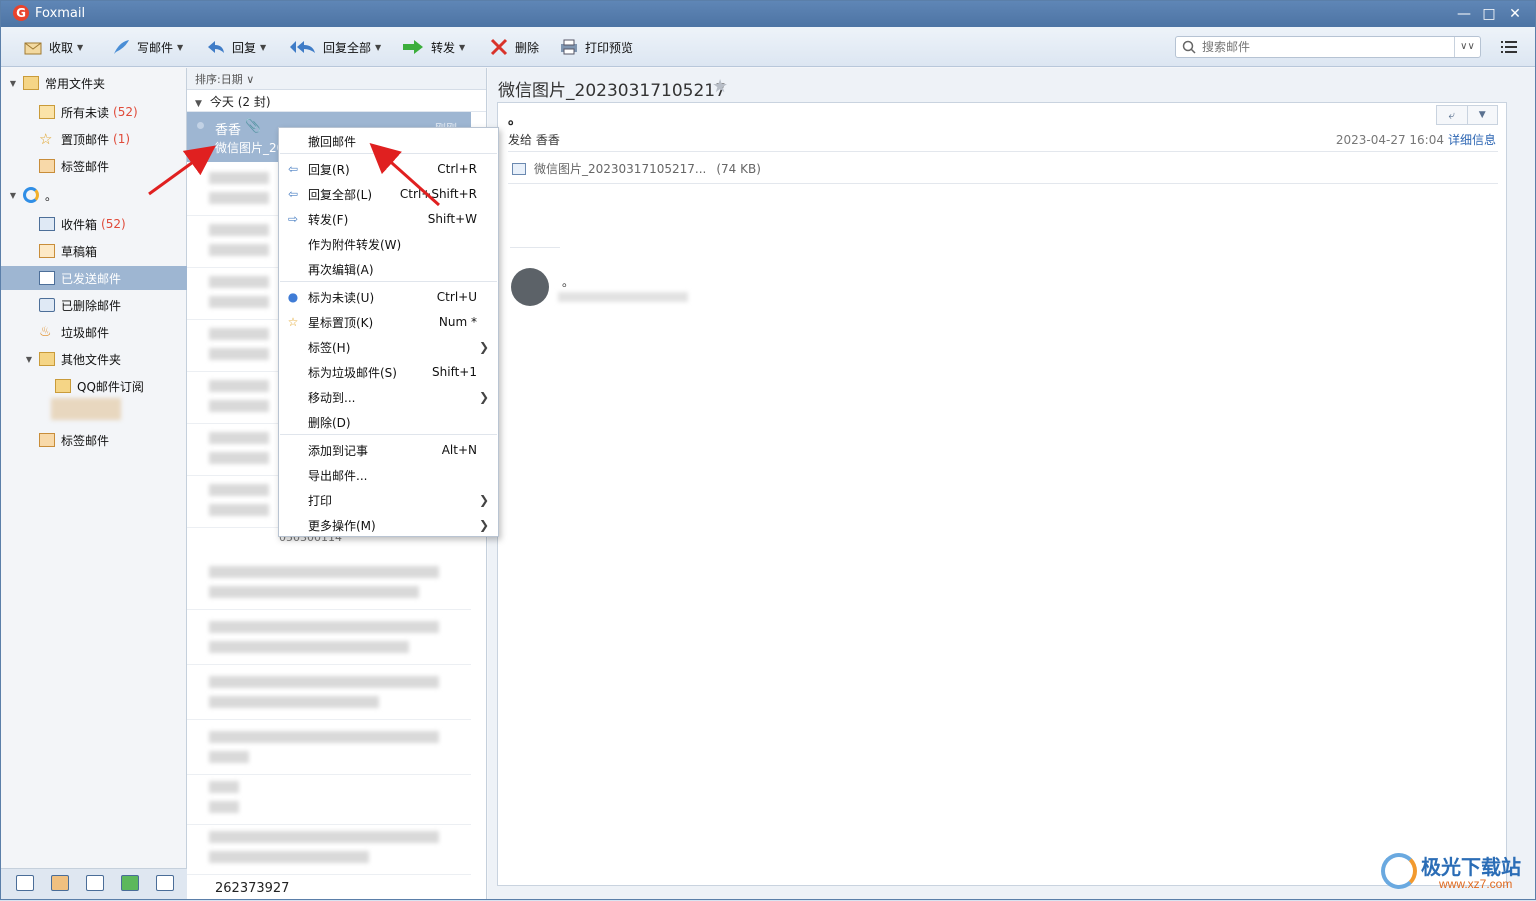  I want to click on calendar-icon, so click(95, 883).